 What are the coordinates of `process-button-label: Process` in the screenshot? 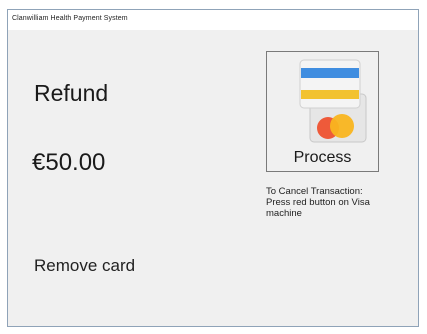 It's located at (322, 157).